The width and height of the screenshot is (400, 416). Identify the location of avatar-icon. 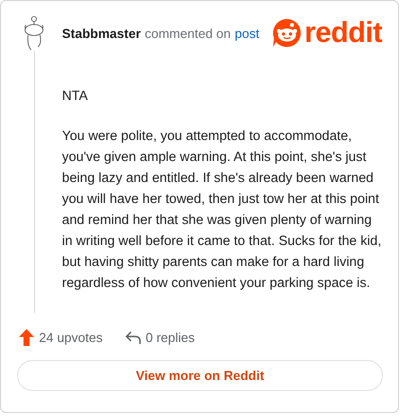
(34, 33).